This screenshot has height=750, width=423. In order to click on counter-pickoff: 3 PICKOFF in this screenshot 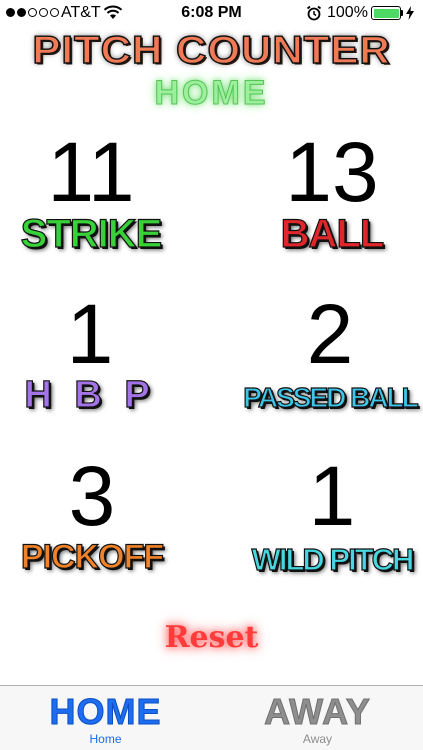, I will do `click(96, 515)`.